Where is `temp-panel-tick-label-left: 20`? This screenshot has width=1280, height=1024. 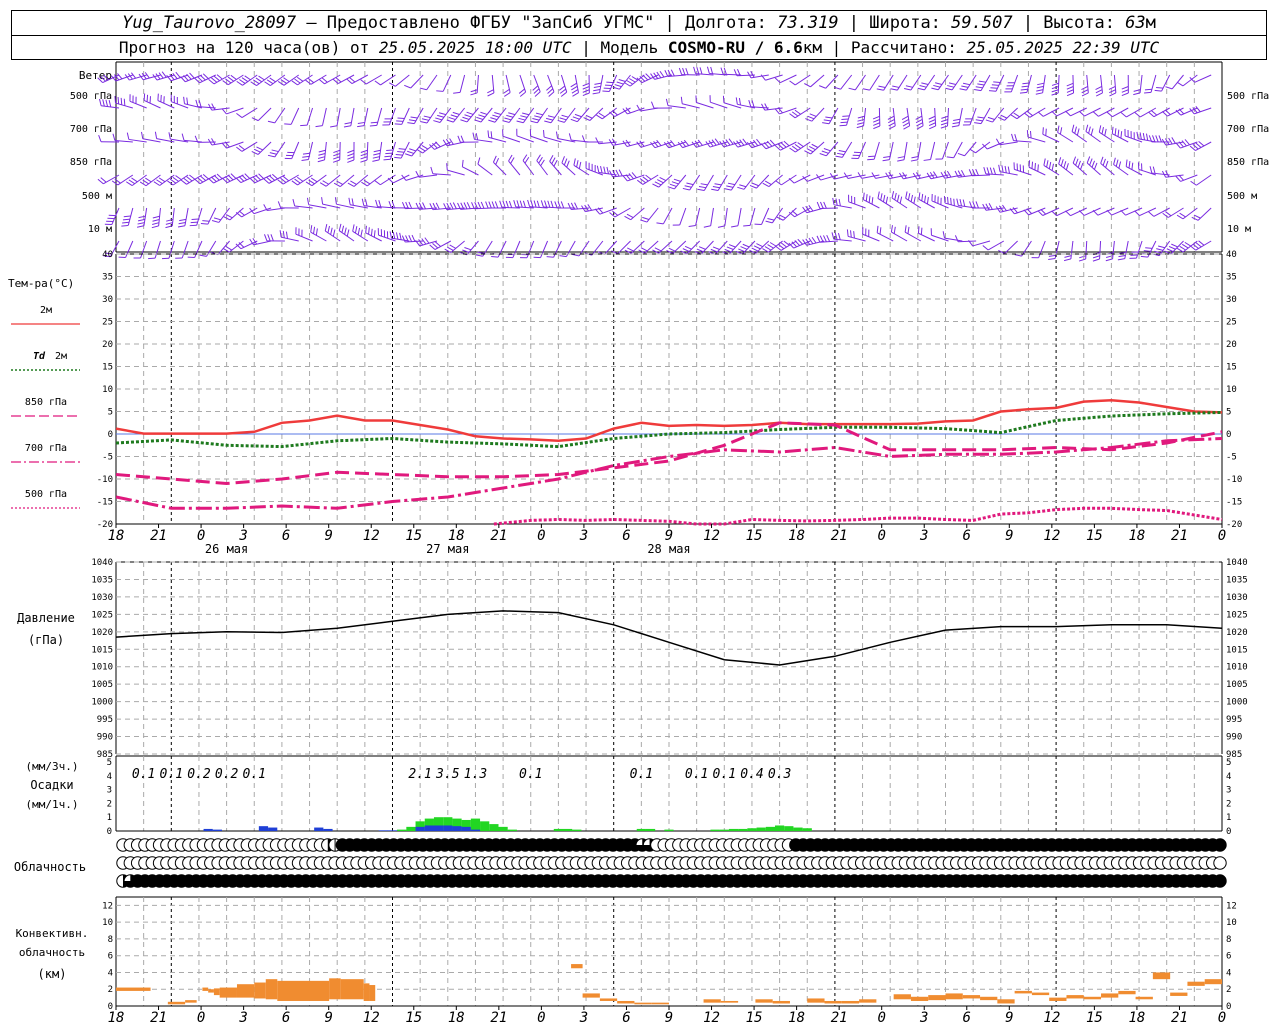 temp-panel-tick-label-left: 20 is located at coordinates (107, 345).